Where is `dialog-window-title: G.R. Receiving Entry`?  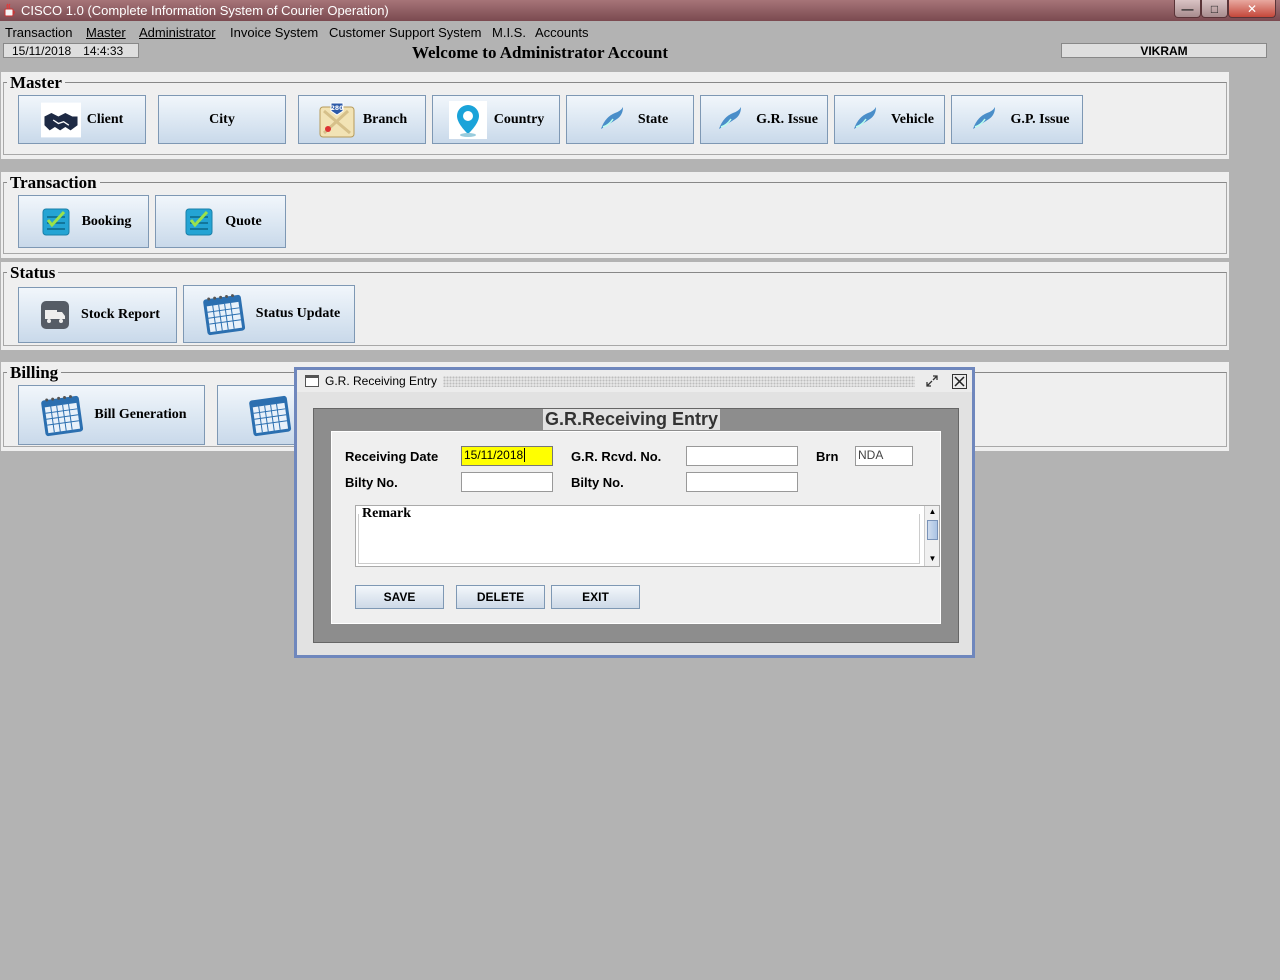 dialog-window-title: G.R. Receiving Entry is located at coordinates (381, 381).